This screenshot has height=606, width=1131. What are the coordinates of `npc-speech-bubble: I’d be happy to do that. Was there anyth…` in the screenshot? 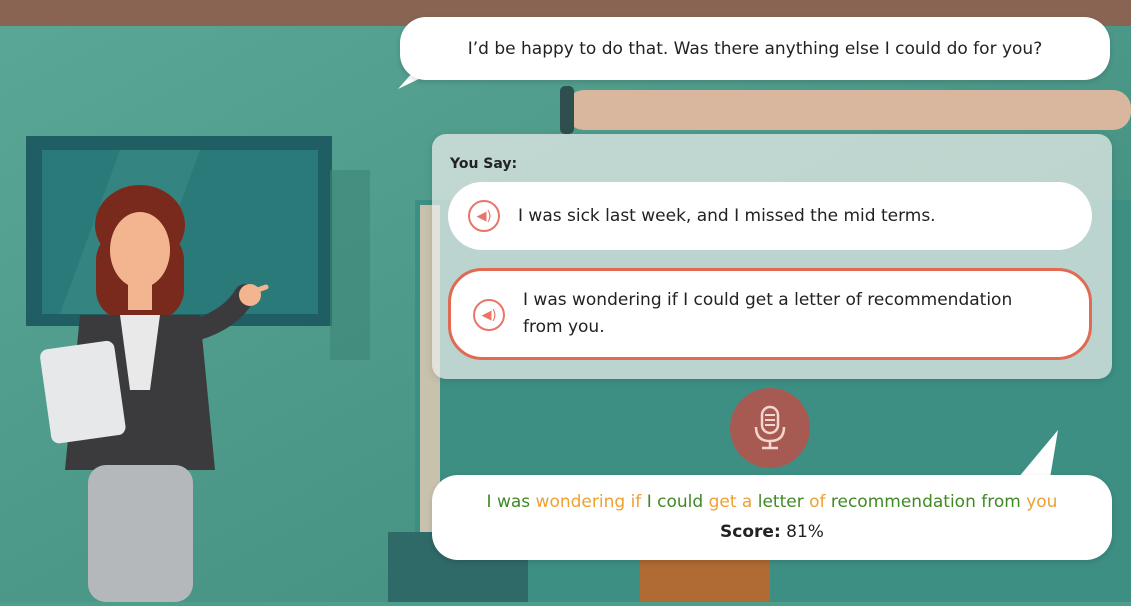 It's located at (755, 48).